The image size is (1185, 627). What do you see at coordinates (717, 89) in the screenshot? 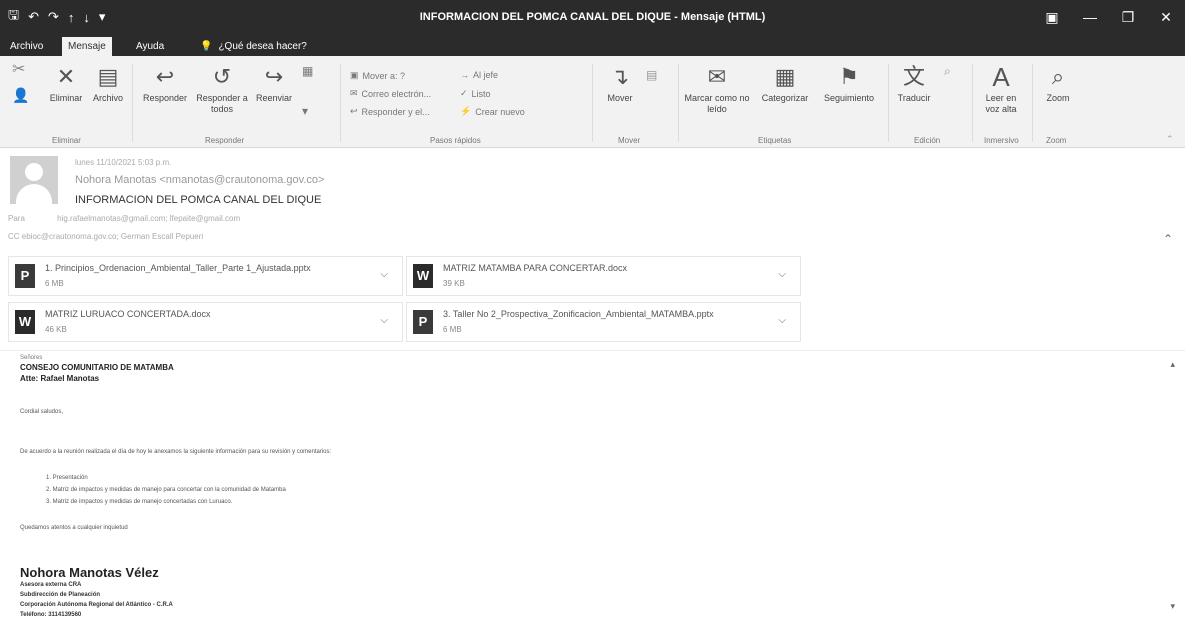
I see `mark-unread-button: ✉ Marcar como no leído` at bounding box center [717, 89].